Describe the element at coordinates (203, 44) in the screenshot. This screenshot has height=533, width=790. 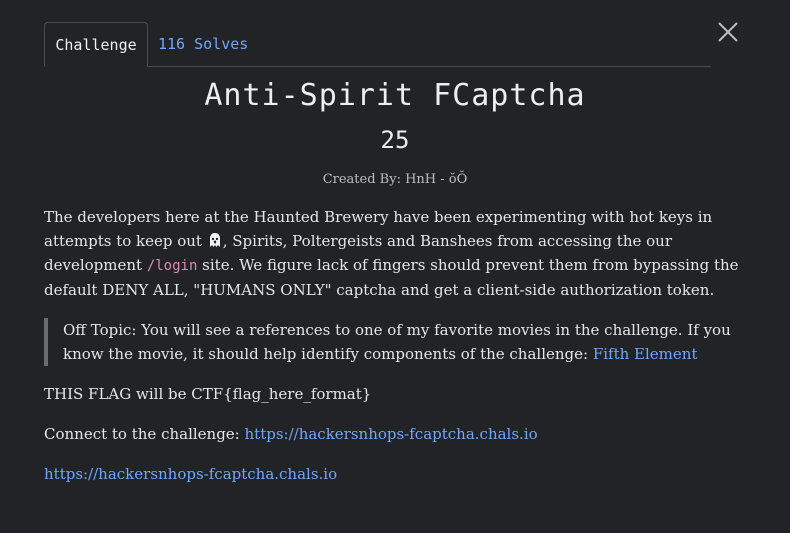
I see `tab-solves: 116 Solves` at that location.